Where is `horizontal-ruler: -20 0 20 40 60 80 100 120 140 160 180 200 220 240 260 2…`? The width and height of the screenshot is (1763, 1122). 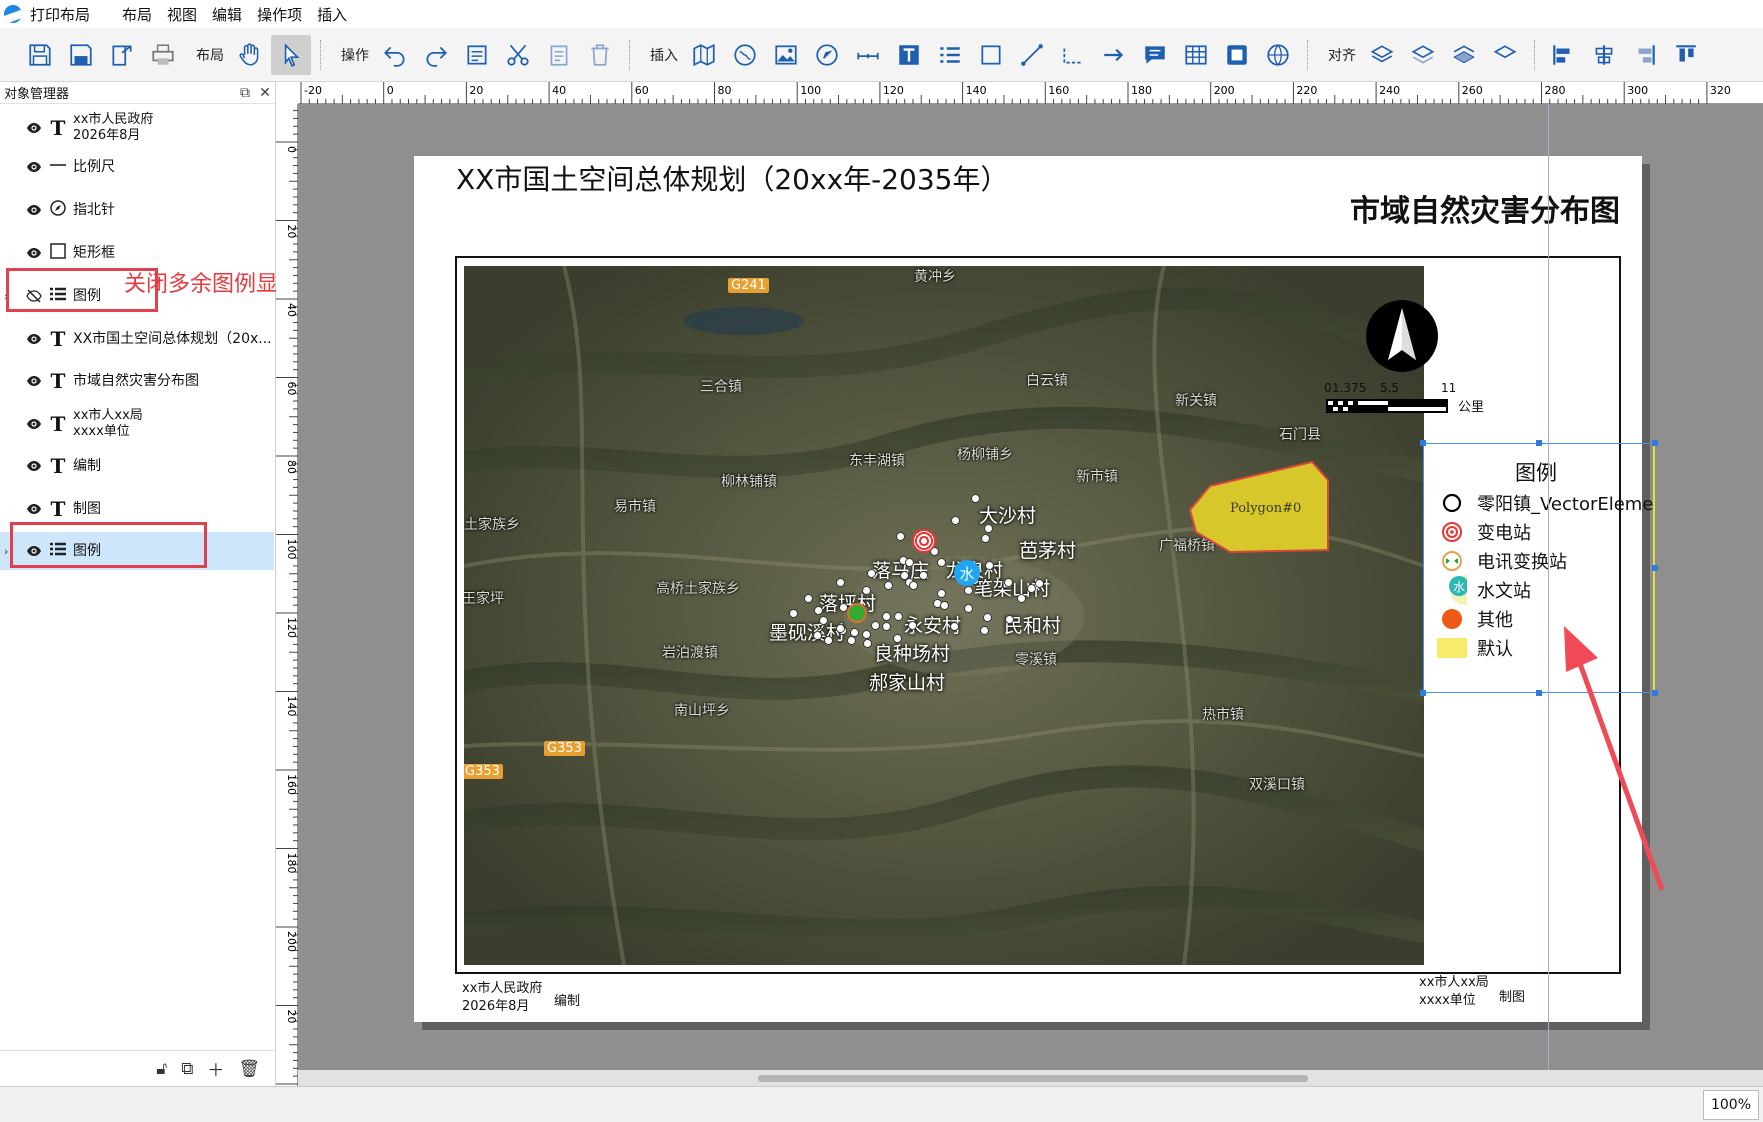
horizontal-ruler: -20 0 20 40 60 80 100 120 140 160 180 200 220 240 260 2… is located at coordinates (1030, 93).